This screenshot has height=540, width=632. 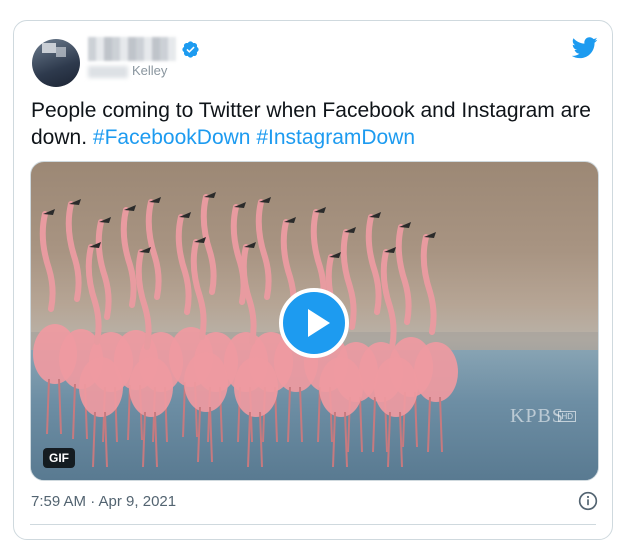 I want to click on play-icon, so click(x=319, y=323).